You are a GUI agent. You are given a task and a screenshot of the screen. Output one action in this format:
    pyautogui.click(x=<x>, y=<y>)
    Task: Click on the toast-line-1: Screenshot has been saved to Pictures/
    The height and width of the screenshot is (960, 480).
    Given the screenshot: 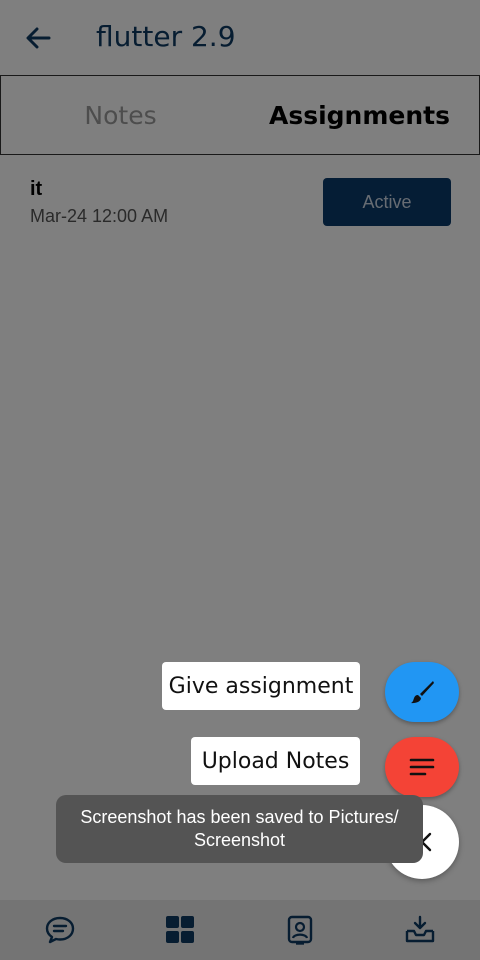 What is the action you would take?
    pyautogui.click(x=239, y=817)
    